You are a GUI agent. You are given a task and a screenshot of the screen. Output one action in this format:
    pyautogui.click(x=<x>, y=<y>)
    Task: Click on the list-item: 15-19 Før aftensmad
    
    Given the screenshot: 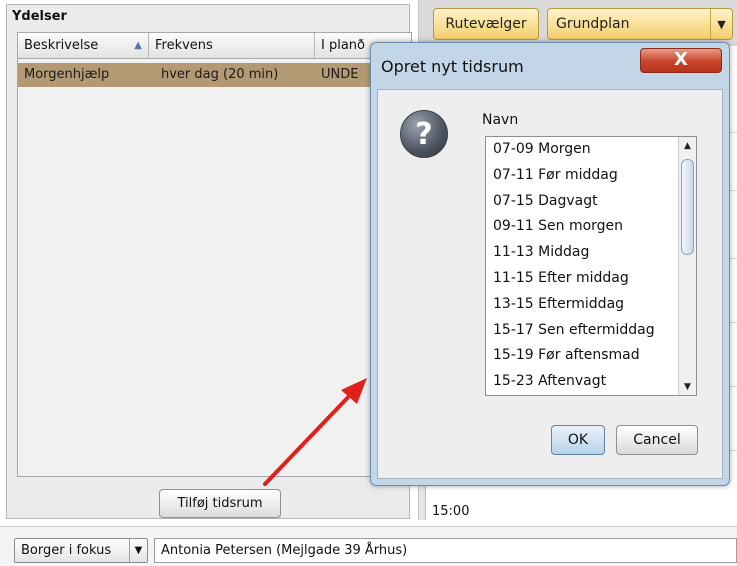 What is the action you would take?
    pyautogui.click(x=582, y=356)
    